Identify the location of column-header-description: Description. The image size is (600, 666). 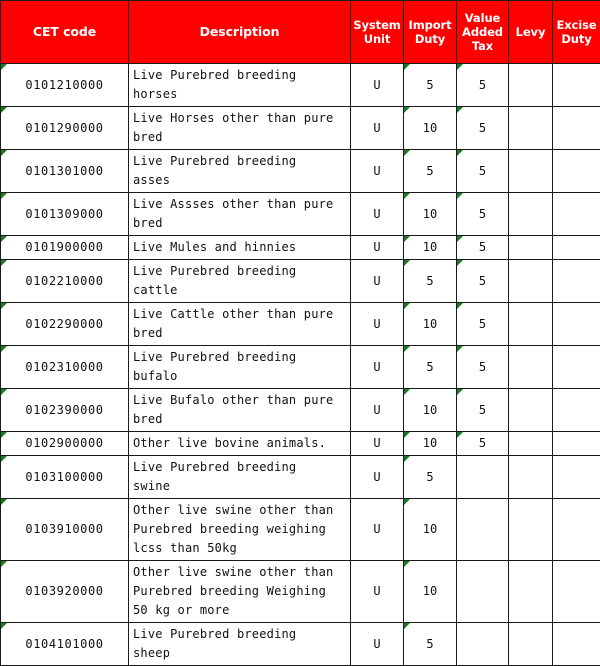
(240, 32).